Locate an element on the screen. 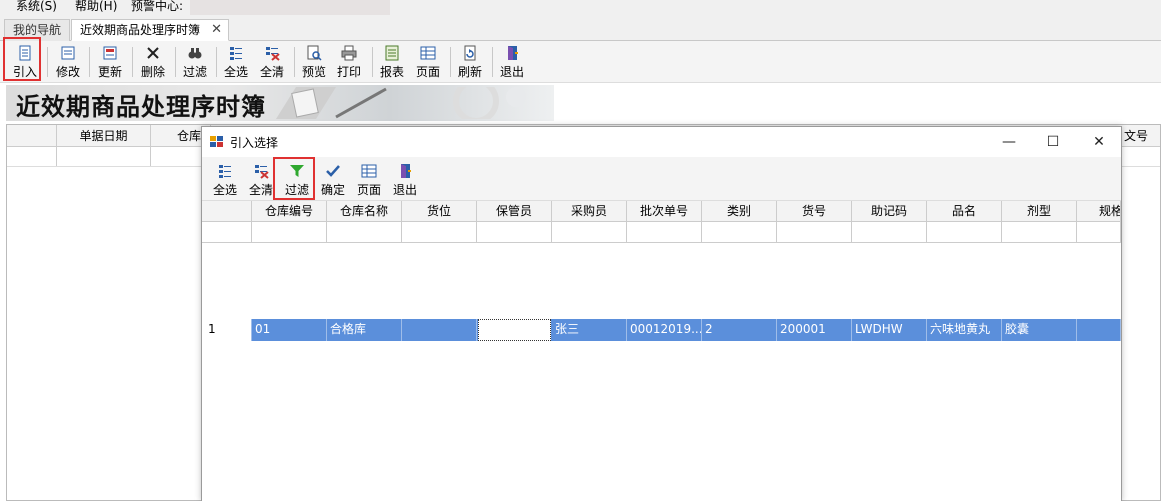 The image size is (1161, 501). column-header: 仓库编号 is located at coordinates (289, 211).